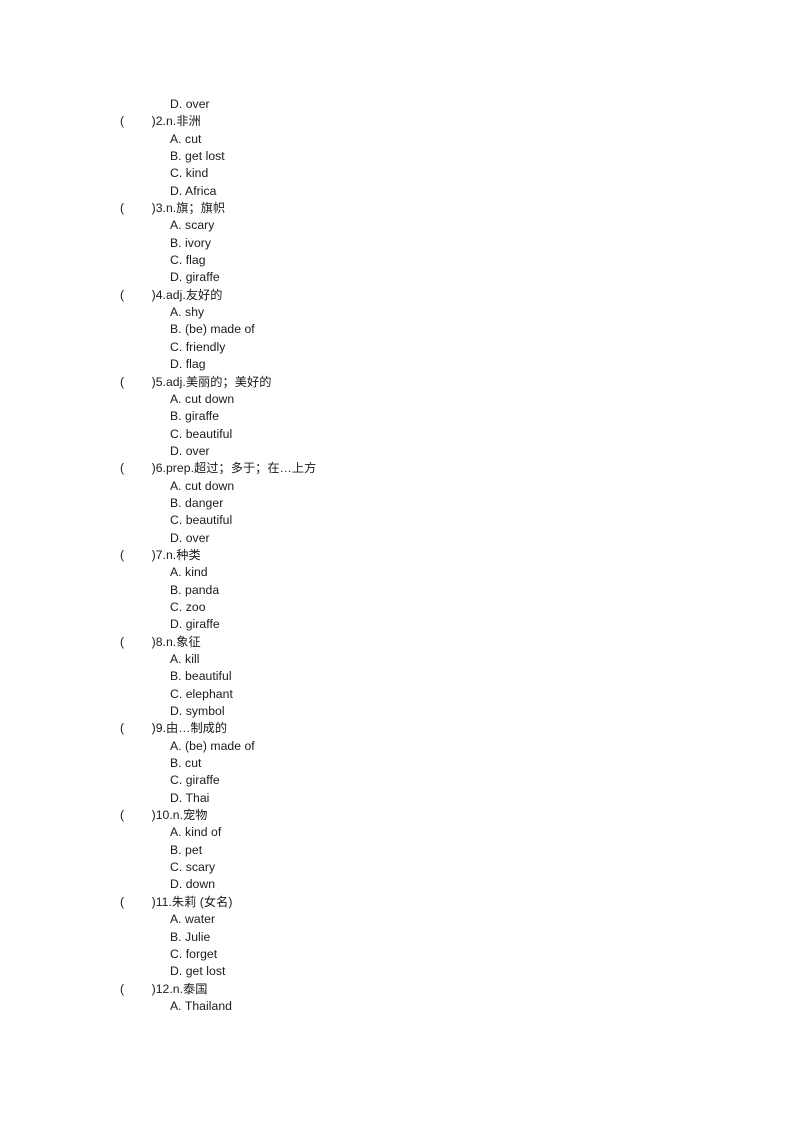  I want to click on option-2-a: A. cut, so click(430, 139).